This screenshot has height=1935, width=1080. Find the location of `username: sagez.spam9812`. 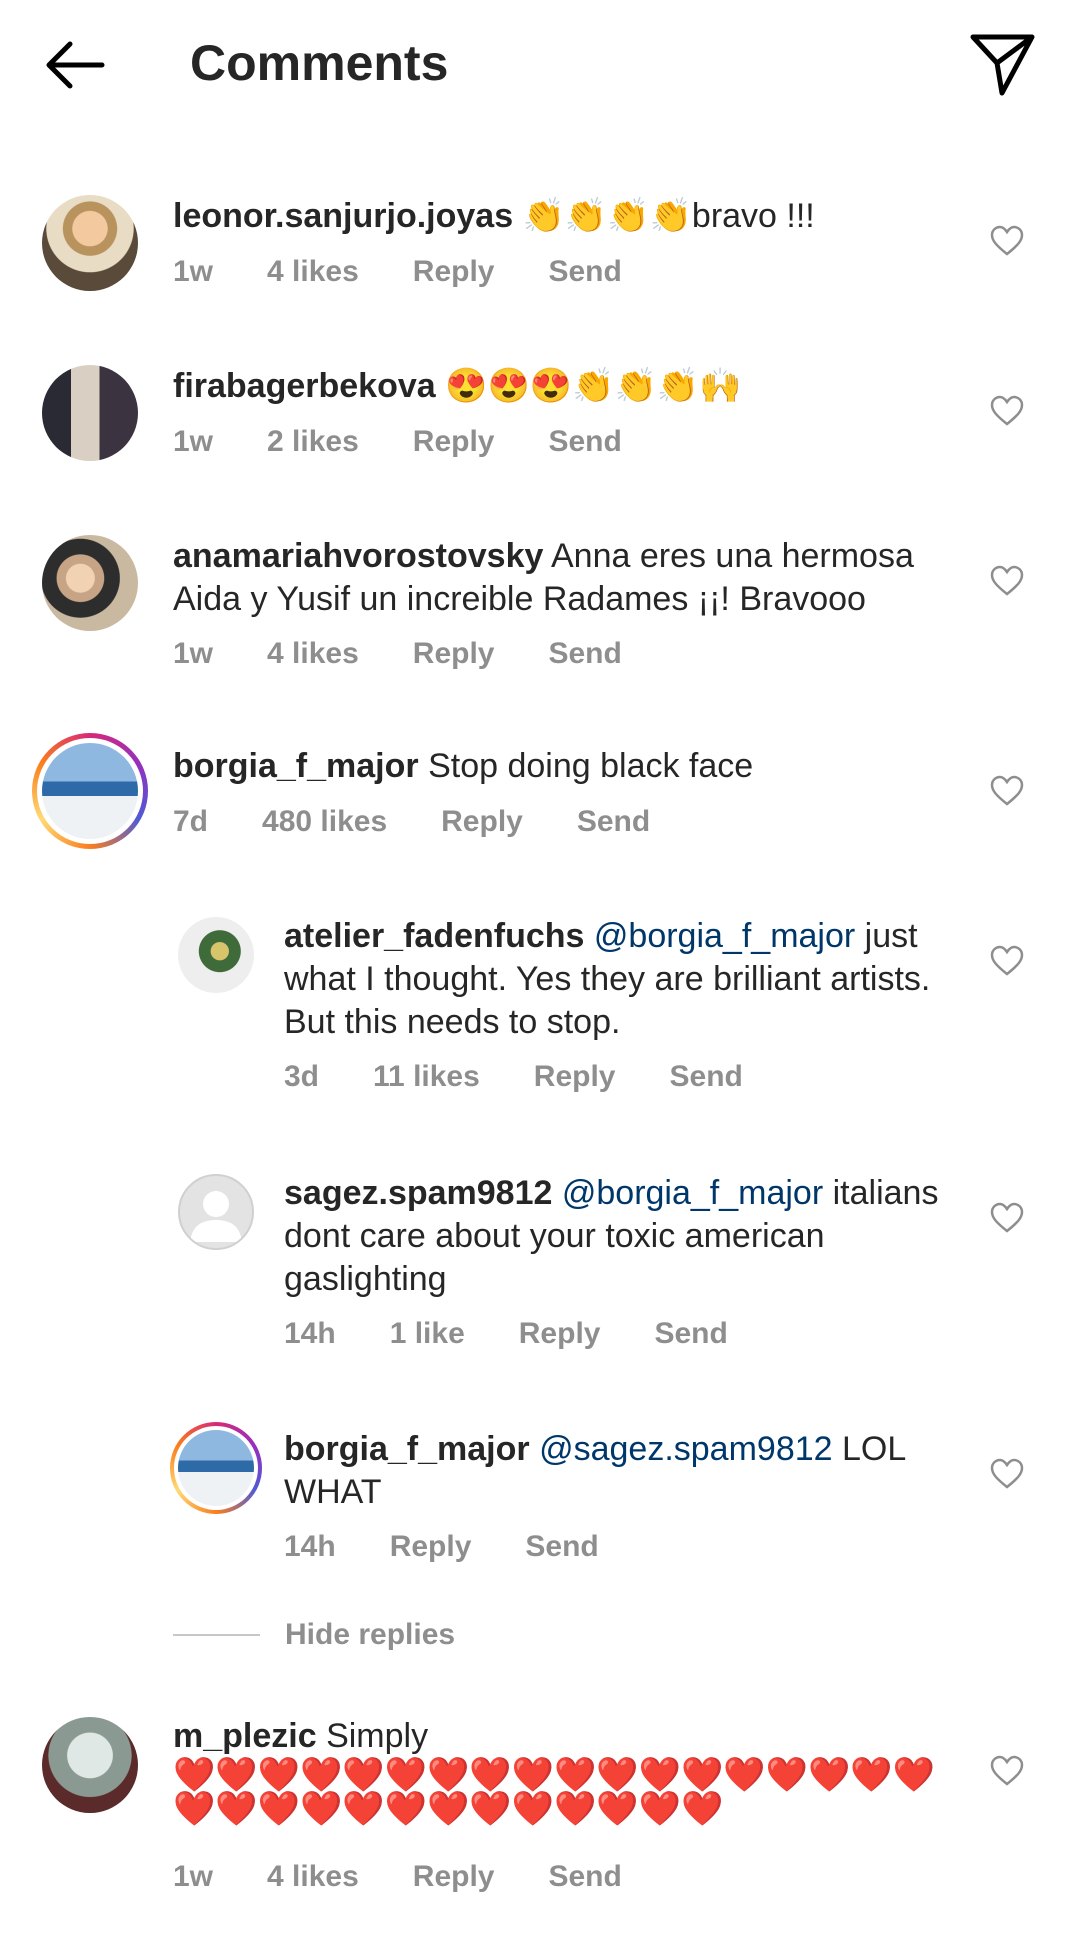

username: sagez.spam9812 is located at coordinates (418, 1193).